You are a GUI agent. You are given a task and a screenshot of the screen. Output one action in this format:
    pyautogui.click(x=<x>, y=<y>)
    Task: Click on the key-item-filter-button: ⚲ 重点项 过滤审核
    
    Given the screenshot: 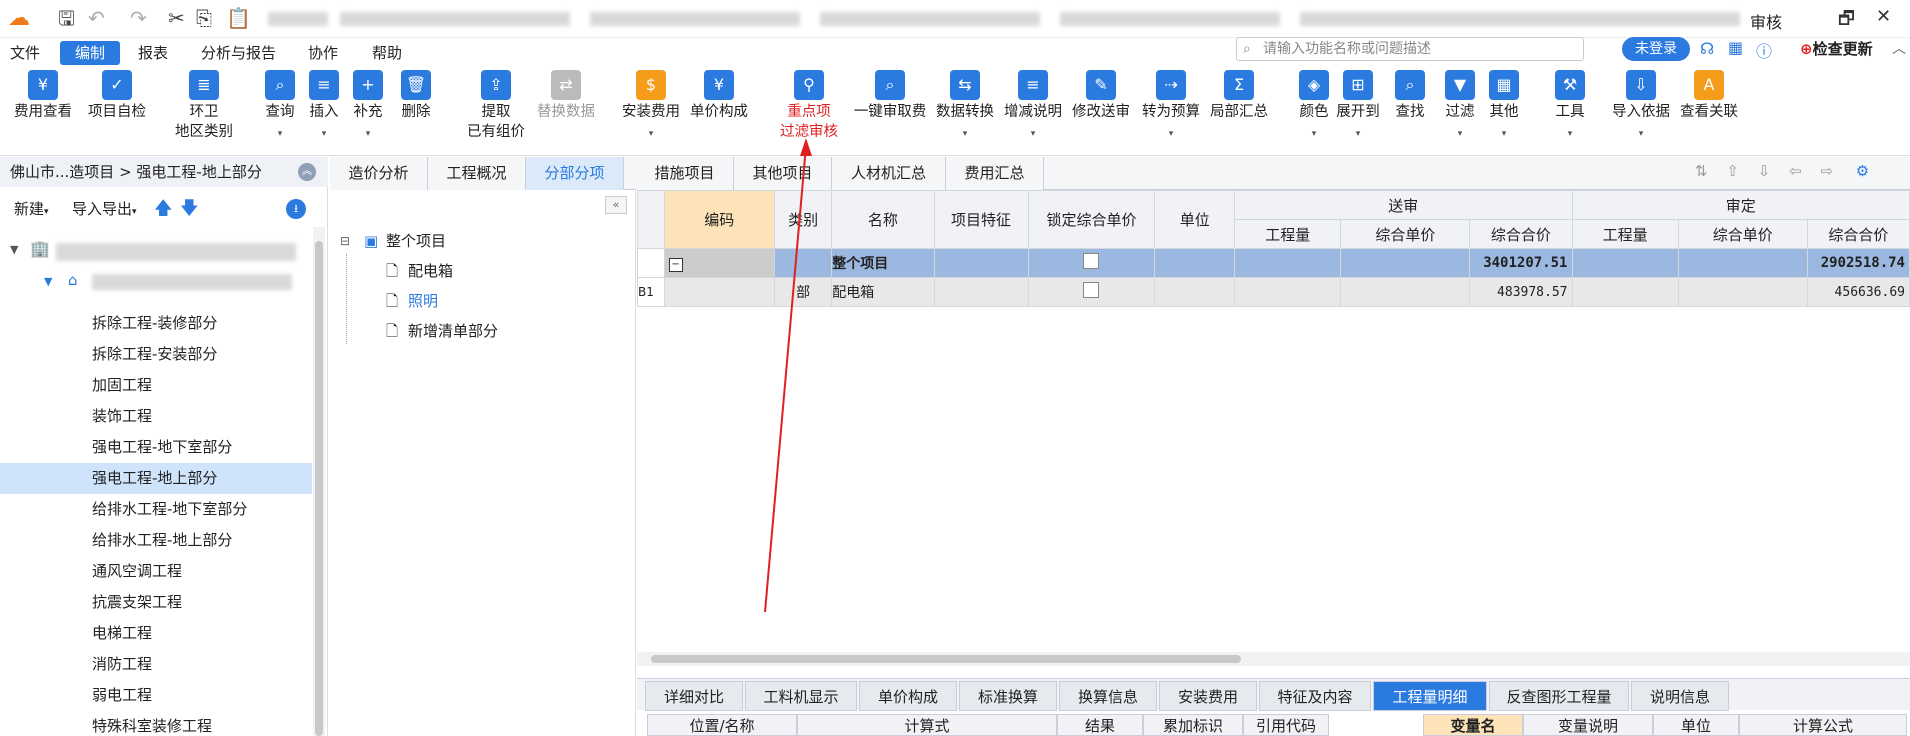 What is the action you would take?
    pyautogui.click(x=809, y=106)
    